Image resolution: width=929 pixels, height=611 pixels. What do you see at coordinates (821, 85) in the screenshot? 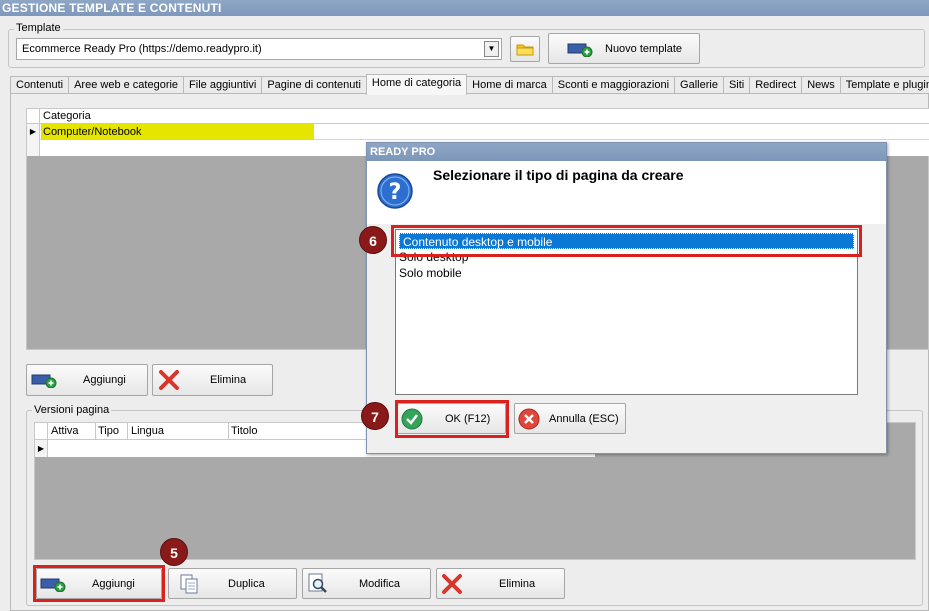
I see `tab-news: News` at bounding box center [821, 85].